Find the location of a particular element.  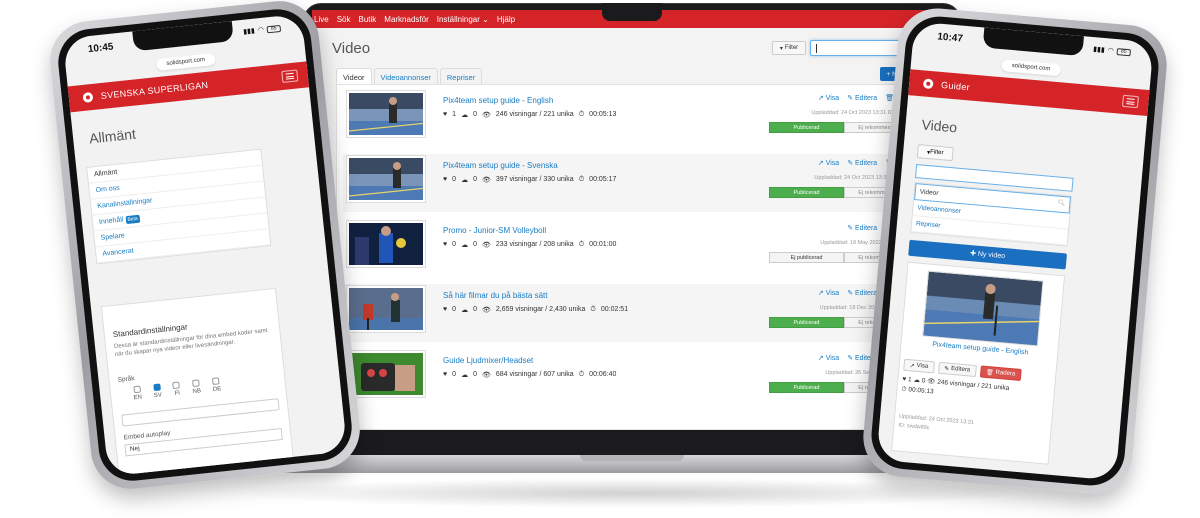

battery-icon: 85 is located at coordinates (274, 28).